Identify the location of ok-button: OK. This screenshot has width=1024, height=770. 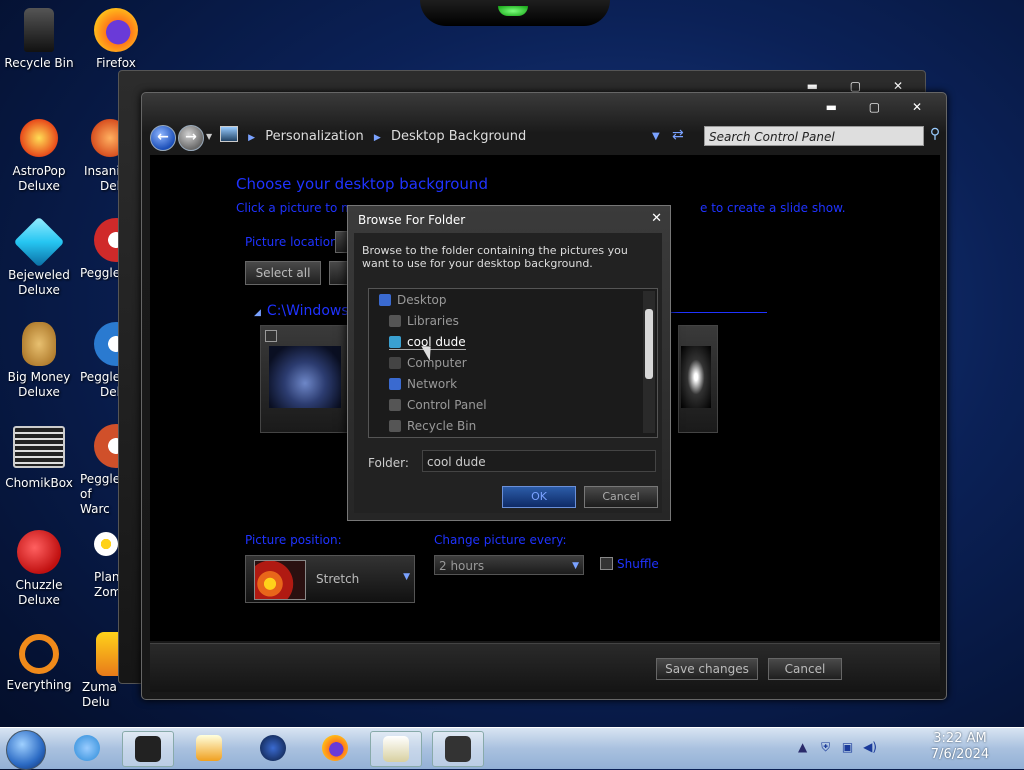
(539, 497).